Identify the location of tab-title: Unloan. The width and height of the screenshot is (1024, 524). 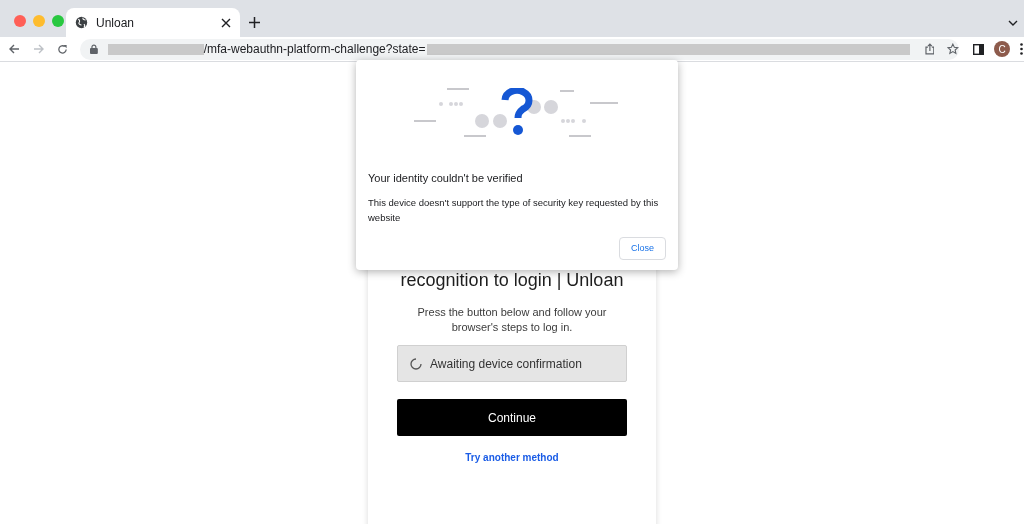
(116, 23).